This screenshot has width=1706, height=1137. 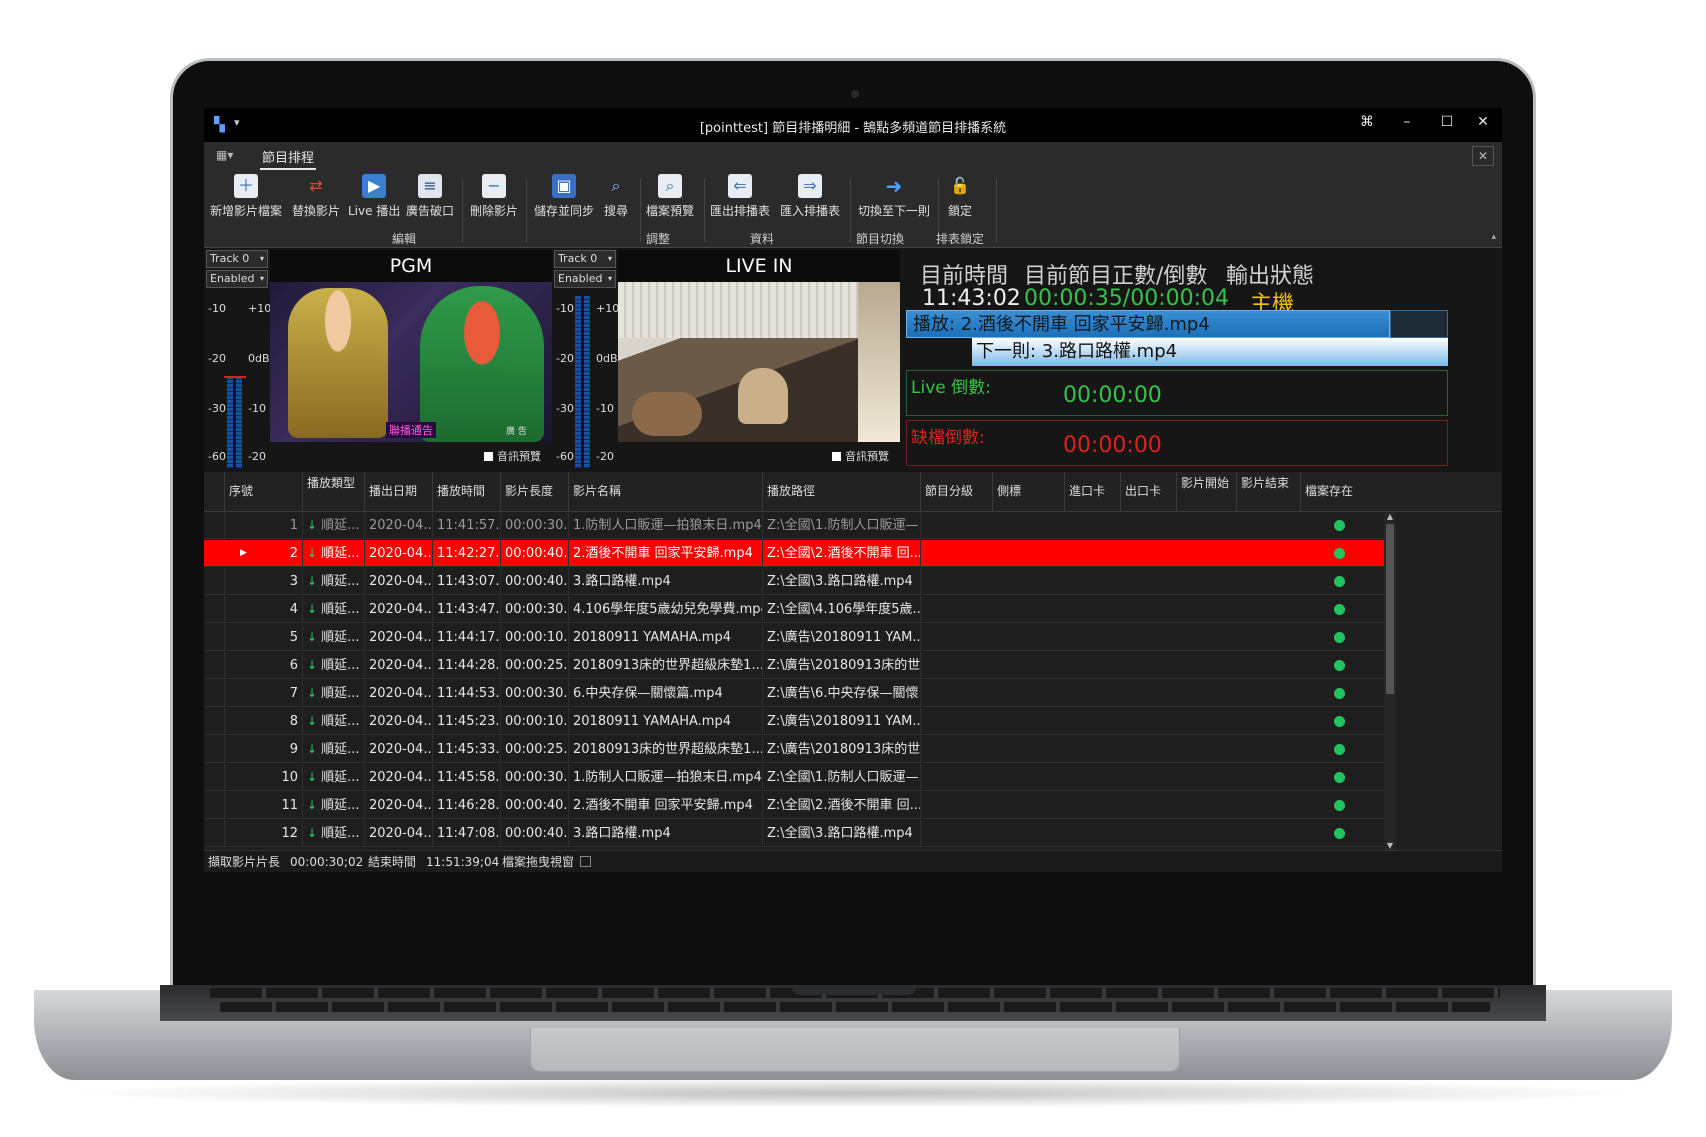 I want to click on file-drag-window-checkbox, so click(x=585, y=861).